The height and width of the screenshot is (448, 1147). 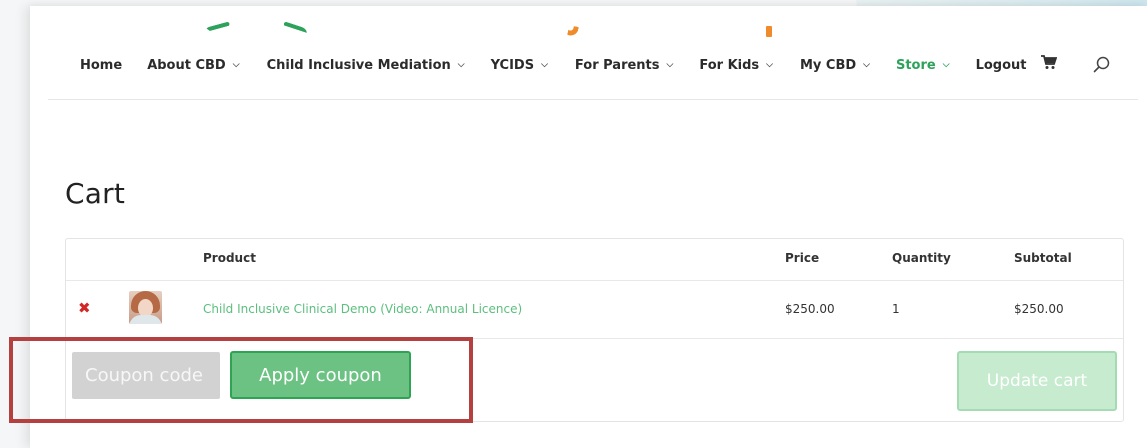 What do you see at coordinates (594, 260) in the screenshot?
I see `table-header: Product Price Quantity Subtotal` at bounding box center [594, 260].